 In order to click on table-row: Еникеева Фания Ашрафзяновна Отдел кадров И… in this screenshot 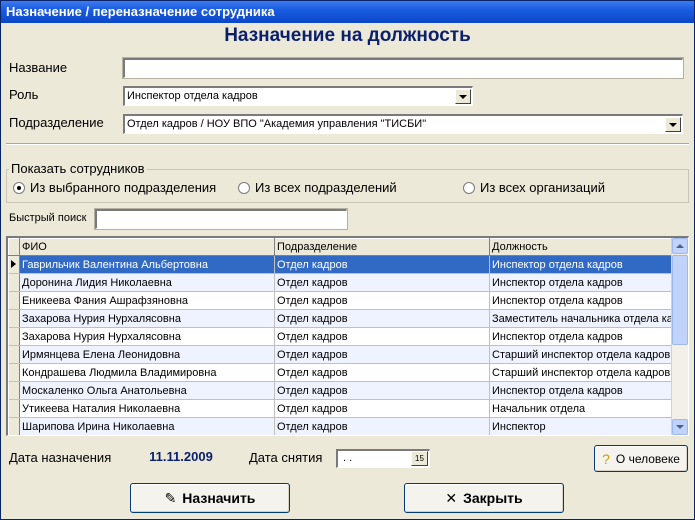, I will do `click(342, 300)`.